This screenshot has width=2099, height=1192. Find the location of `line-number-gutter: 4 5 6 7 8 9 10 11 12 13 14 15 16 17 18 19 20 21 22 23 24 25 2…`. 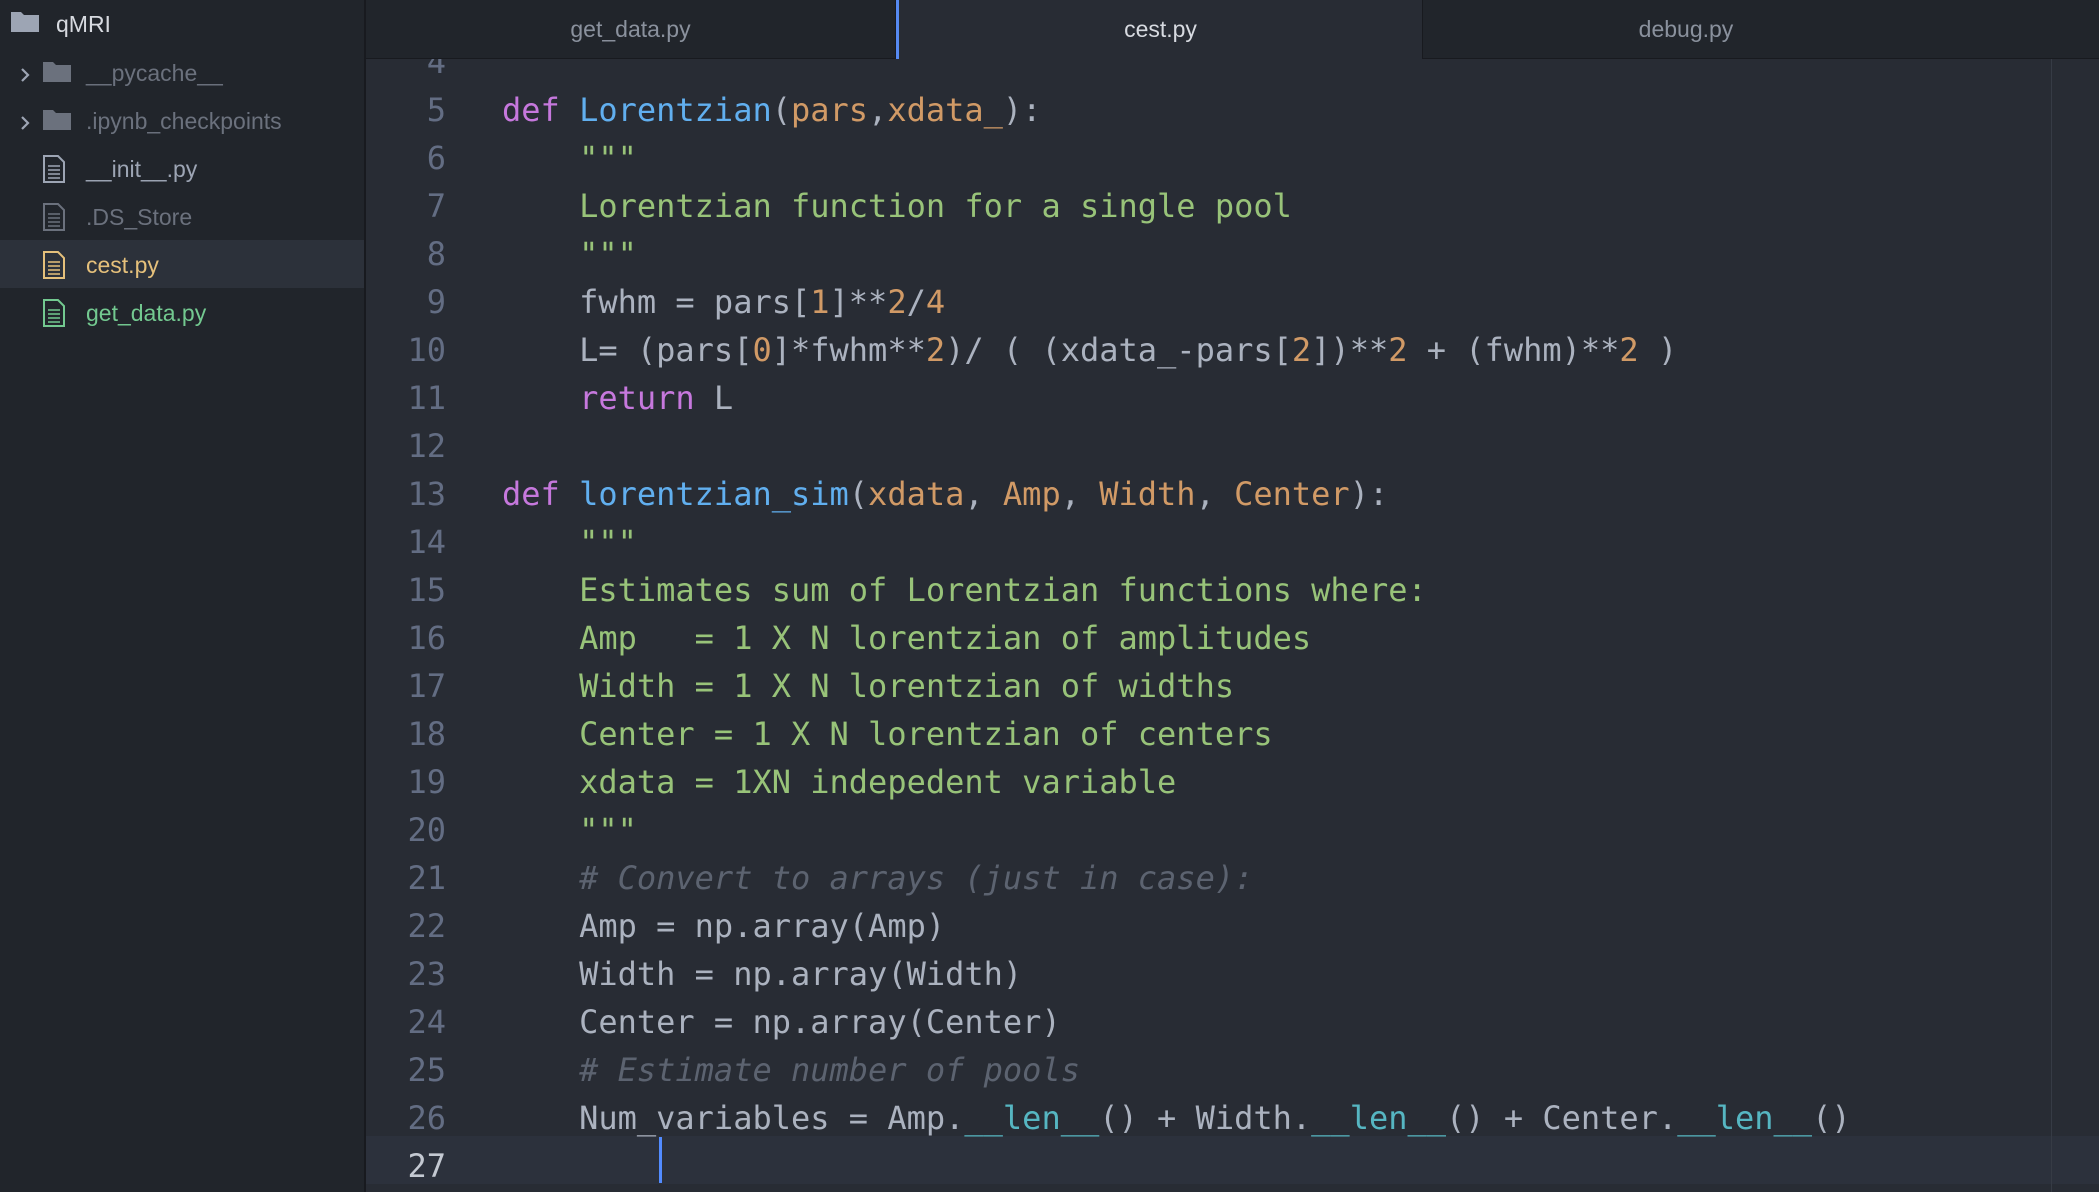

line-number-gutter: 4 5 6 7 8 9 10 11 12 13 14 15 16 17 18 19 20 21 22 23 24 25 2… is located at coordinates (406, 625).